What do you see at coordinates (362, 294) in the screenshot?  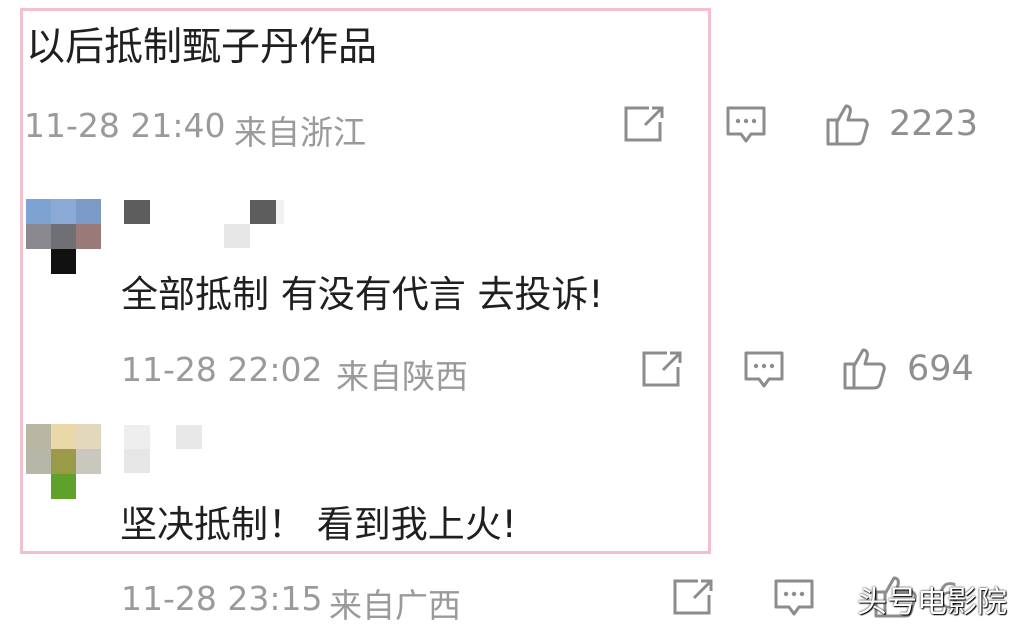 I see `reply-text: 全部抵制 有没有代言 去投诉!` at bounding box center [362, 294].